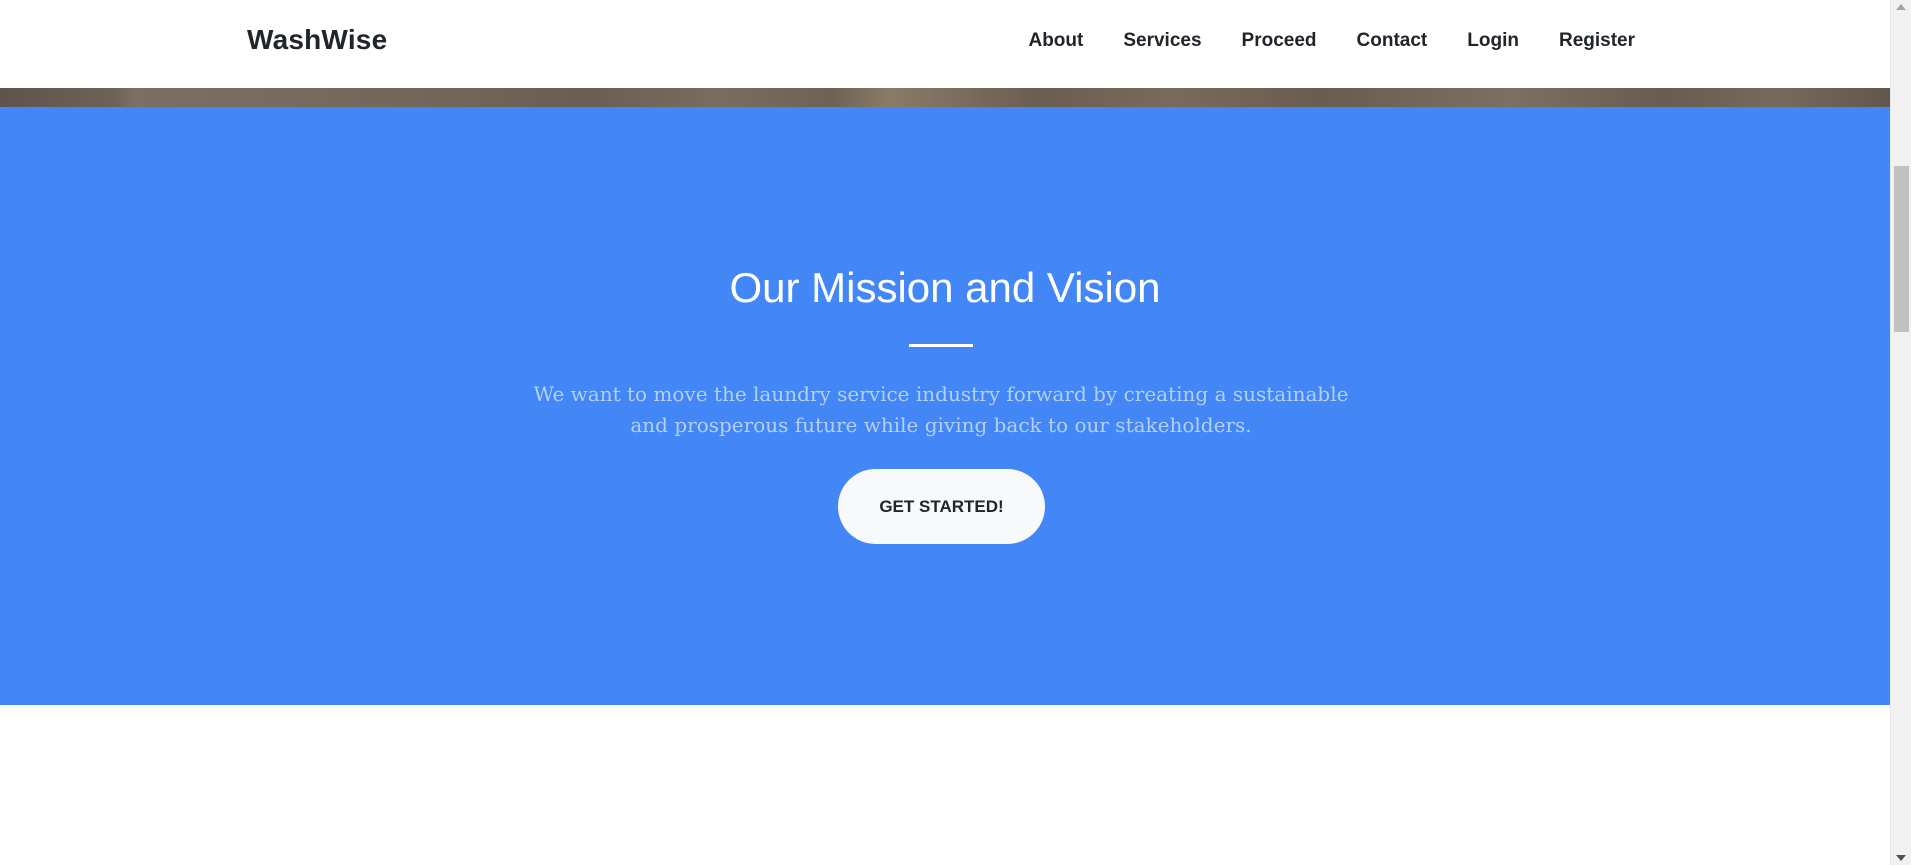 The width and height of the screenshot is (1911, 865). What do you see at coordinates (1900, 432) in the screenshot?
I see `scrollbar` at bounding box center [1900, 432].